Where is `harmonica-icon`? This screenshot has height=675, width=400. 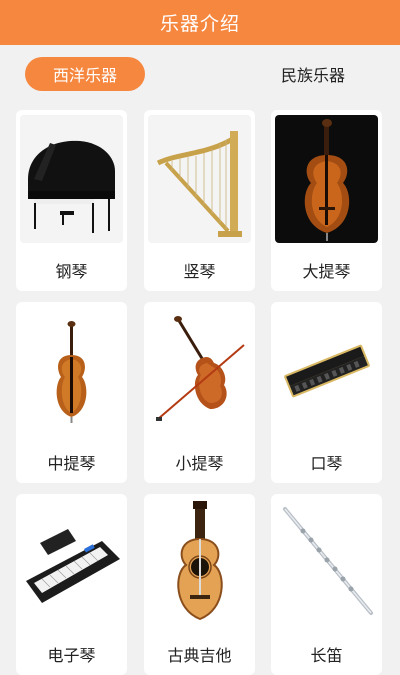 harmonica-icon is located at coordinates (326, 371).